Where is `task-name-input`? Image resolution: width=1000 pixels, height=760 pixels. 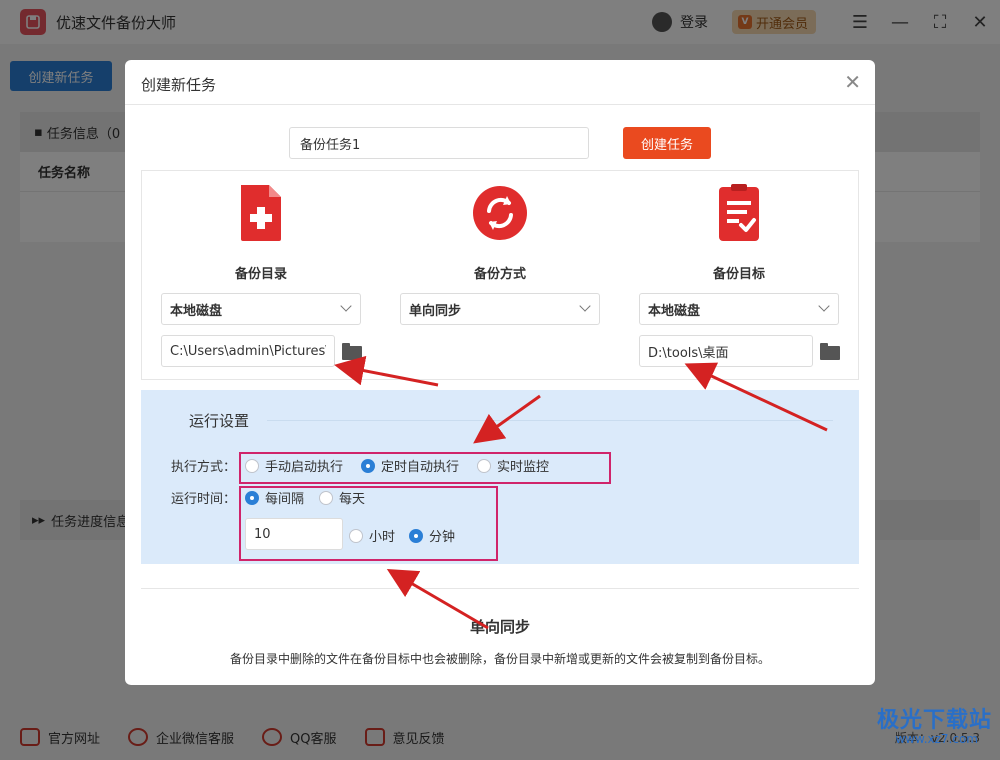
task-name-input is located at coordinates (439, 143).